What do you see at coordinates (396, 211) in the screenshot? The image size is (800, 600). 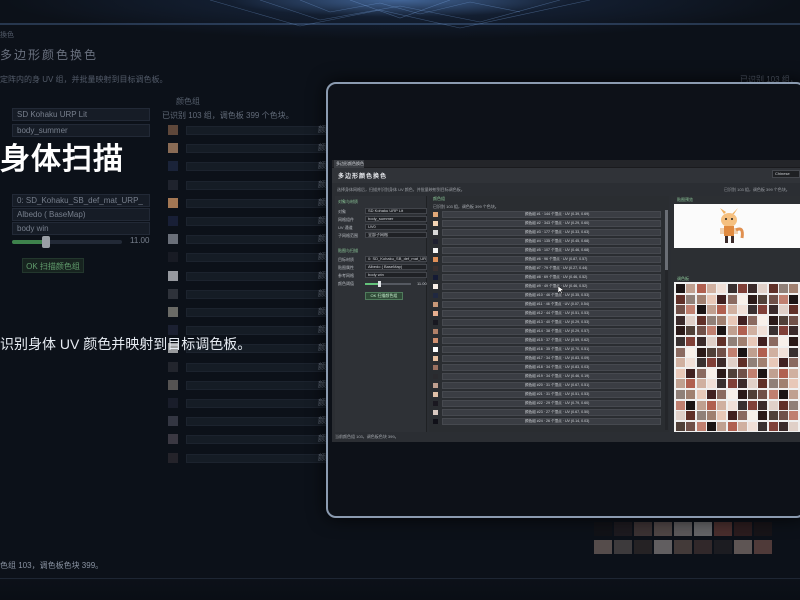 I see `shader-field: SD Kohaku URP Lit` at bounding box center [396, 211].